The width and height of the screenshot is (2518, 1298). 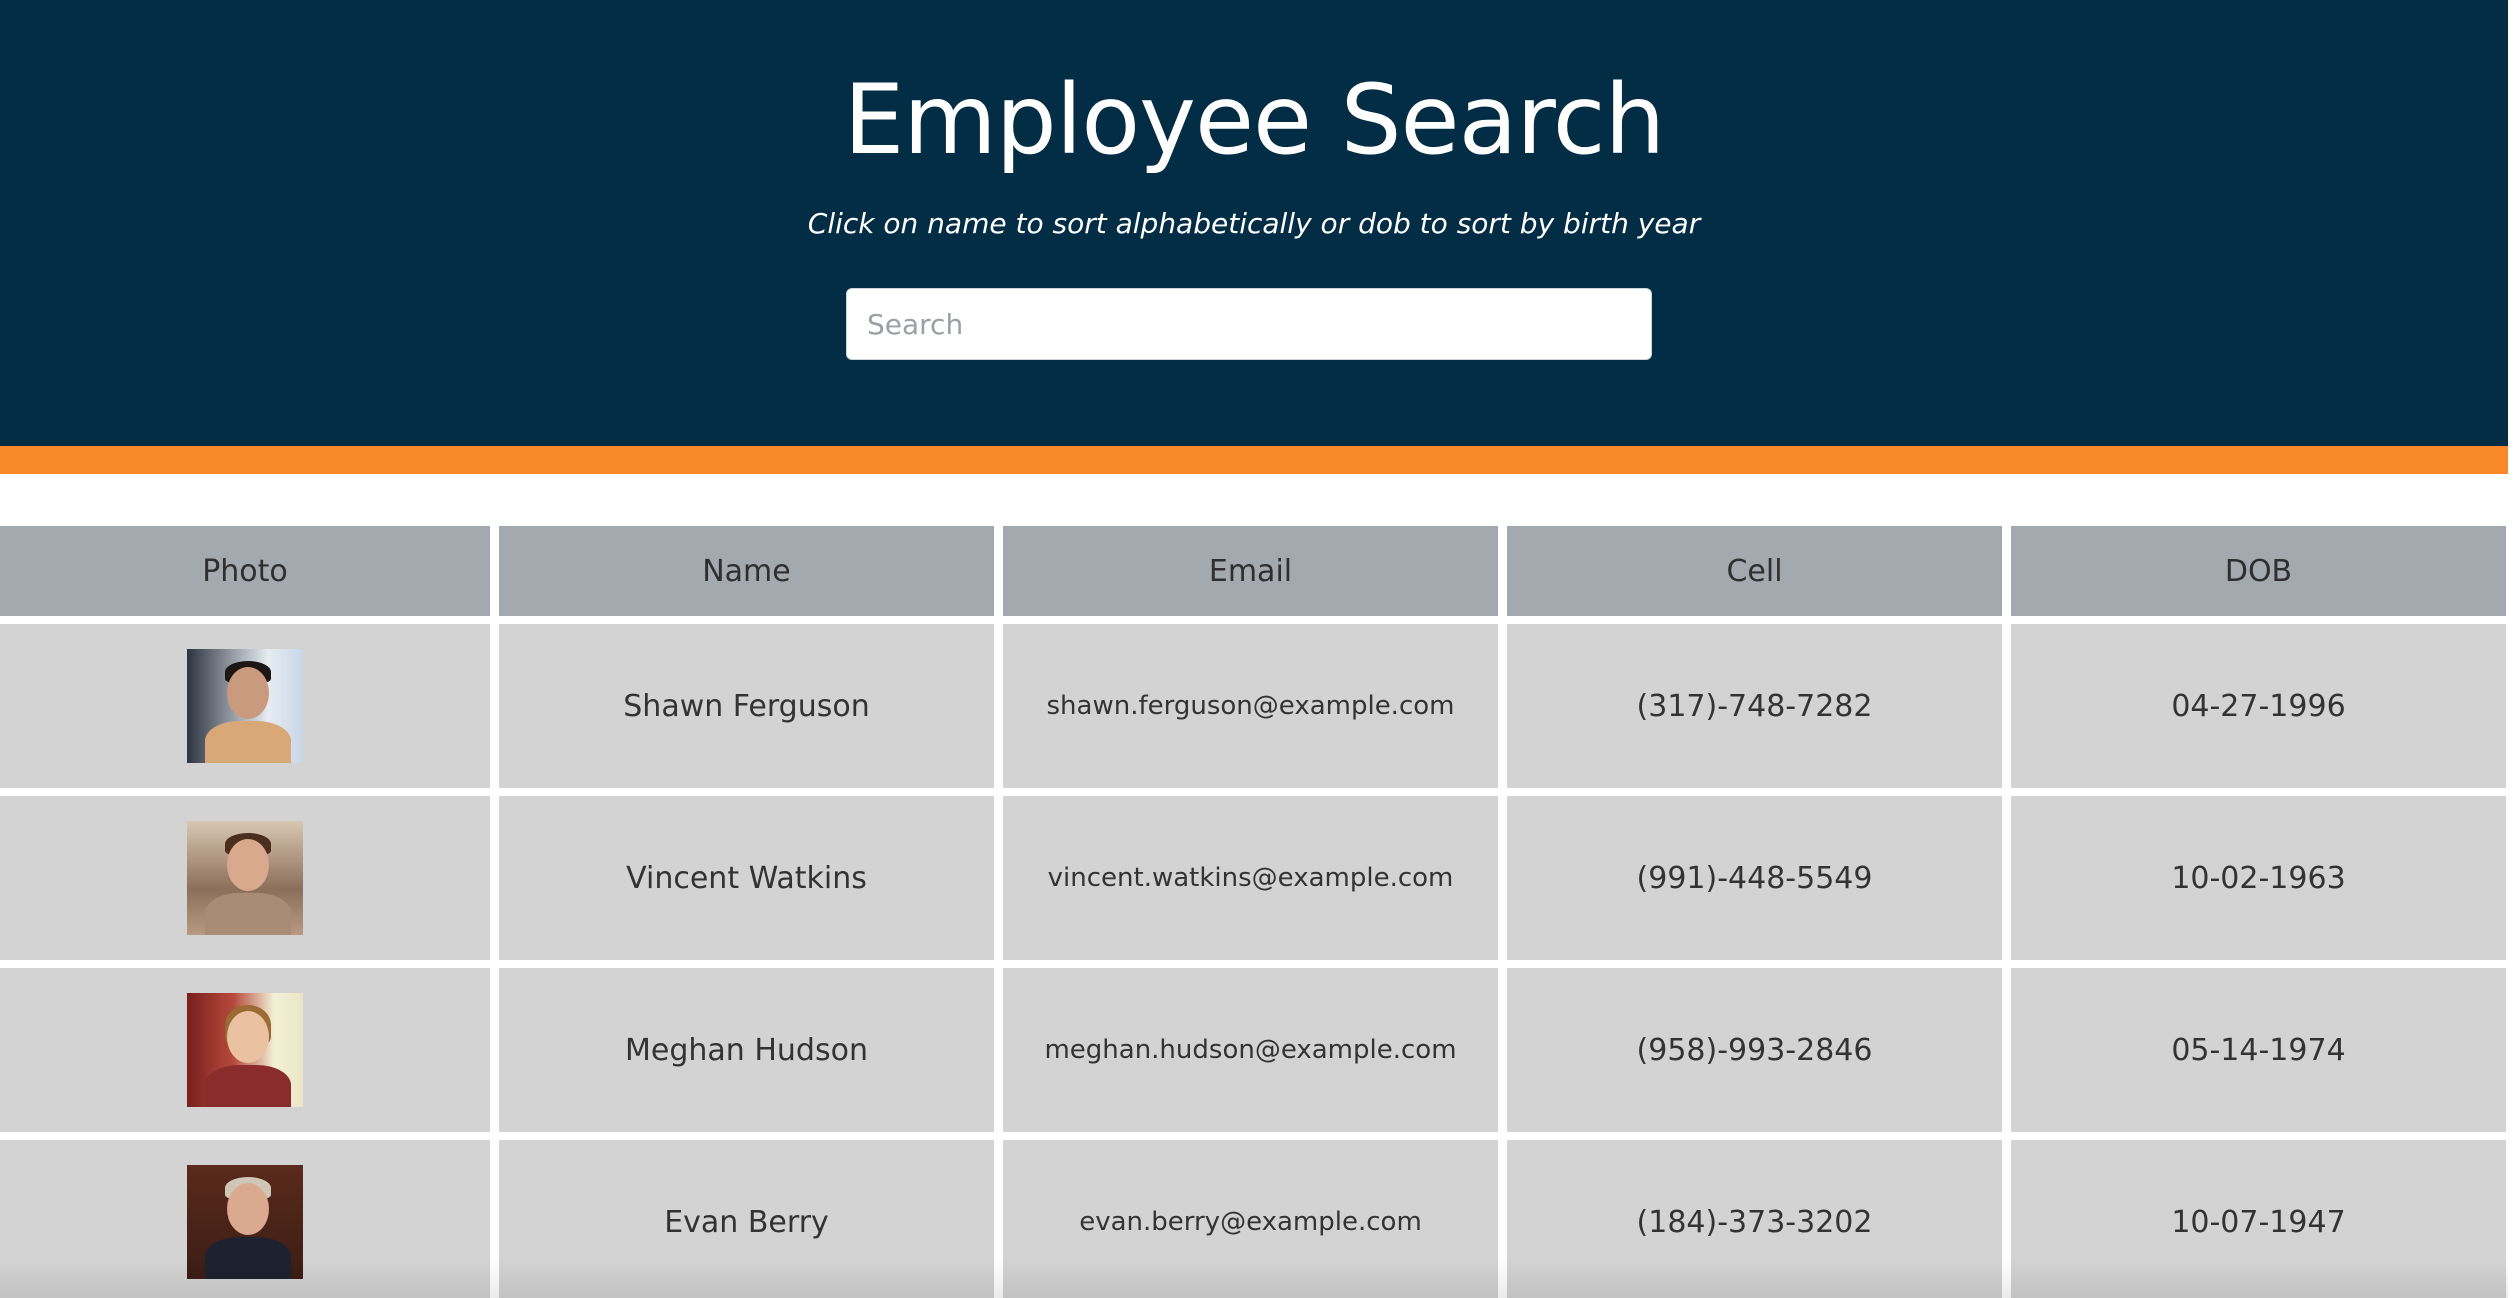 What do you see at coordinates (2258, 1219) in the screenshot?
I see `employee-dob: 10-07-1947` at bounding box center [2258, 1219].